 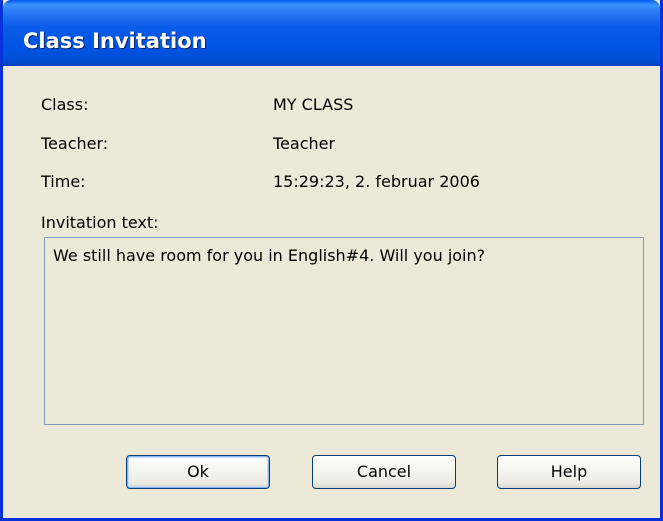 I want to click on title-bar: Class Invitation, so click(x=331, y=33).